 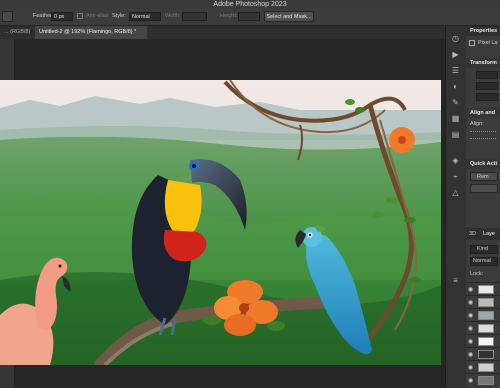 I want to click on tab-label: ... (RGB/8), so click(x=17, y=32).